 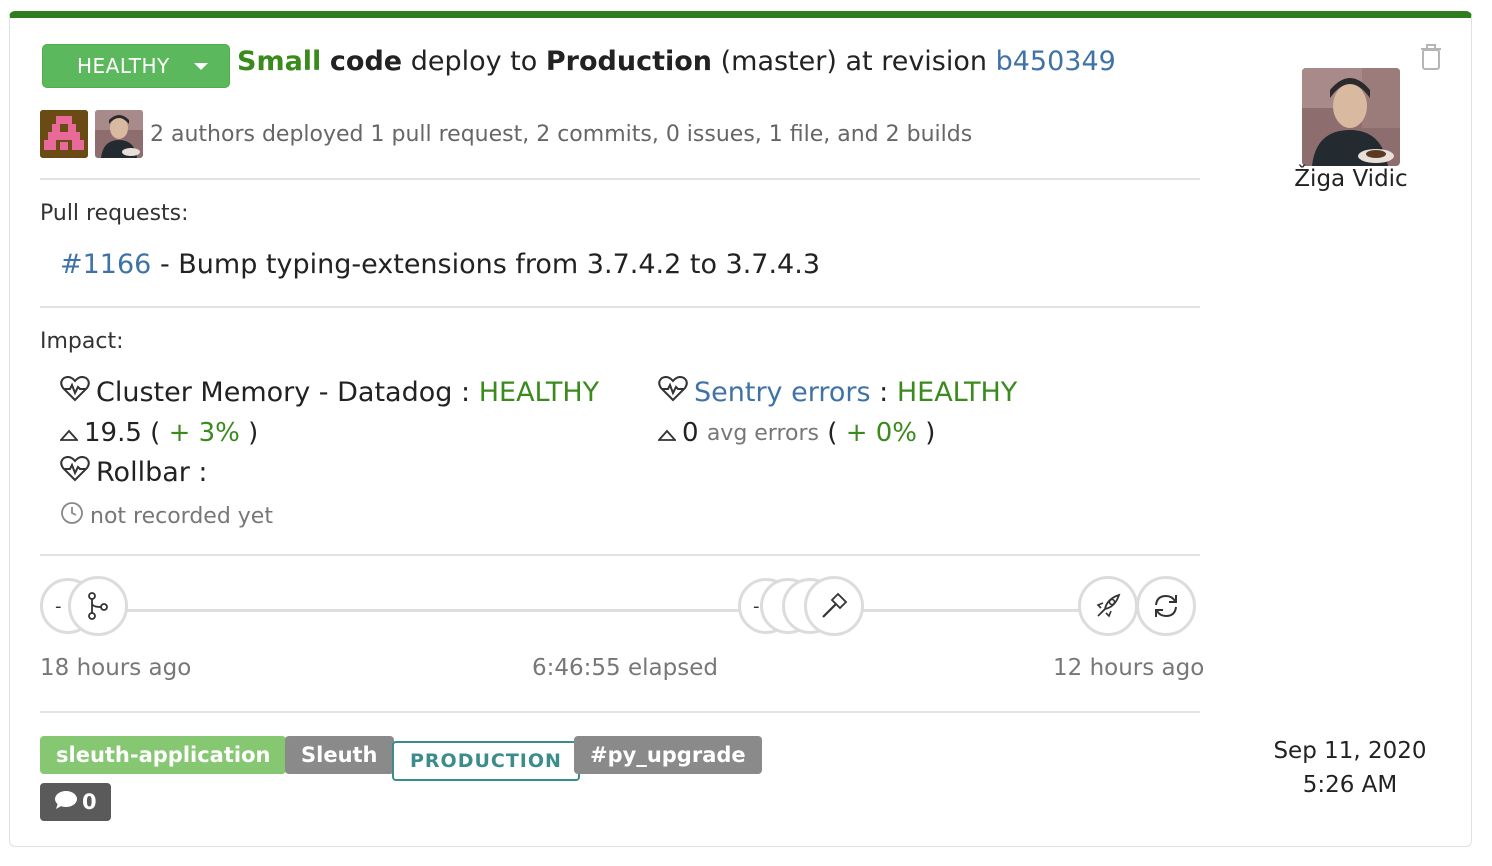 What do you see at coordinates (152, 472) in the screenshot?
I see `rollbar-name: Rollbar :` at bounding box center [152, 472].